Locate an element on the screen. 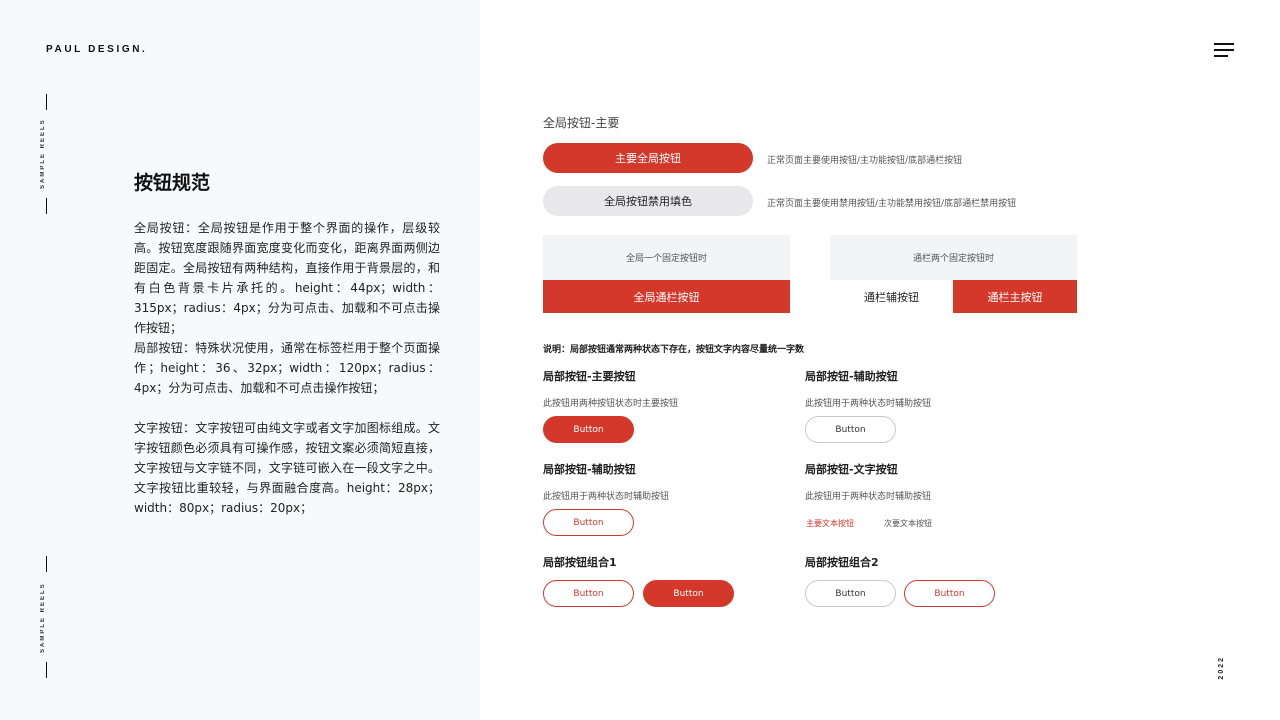 The height and width of the screenshot is (720, 1280). disabled-global-hint: 正常页面主要使用禁用按钮/主功能禁用按钮/底部通栏禁用按钮 is located at coordinates (892, 204).